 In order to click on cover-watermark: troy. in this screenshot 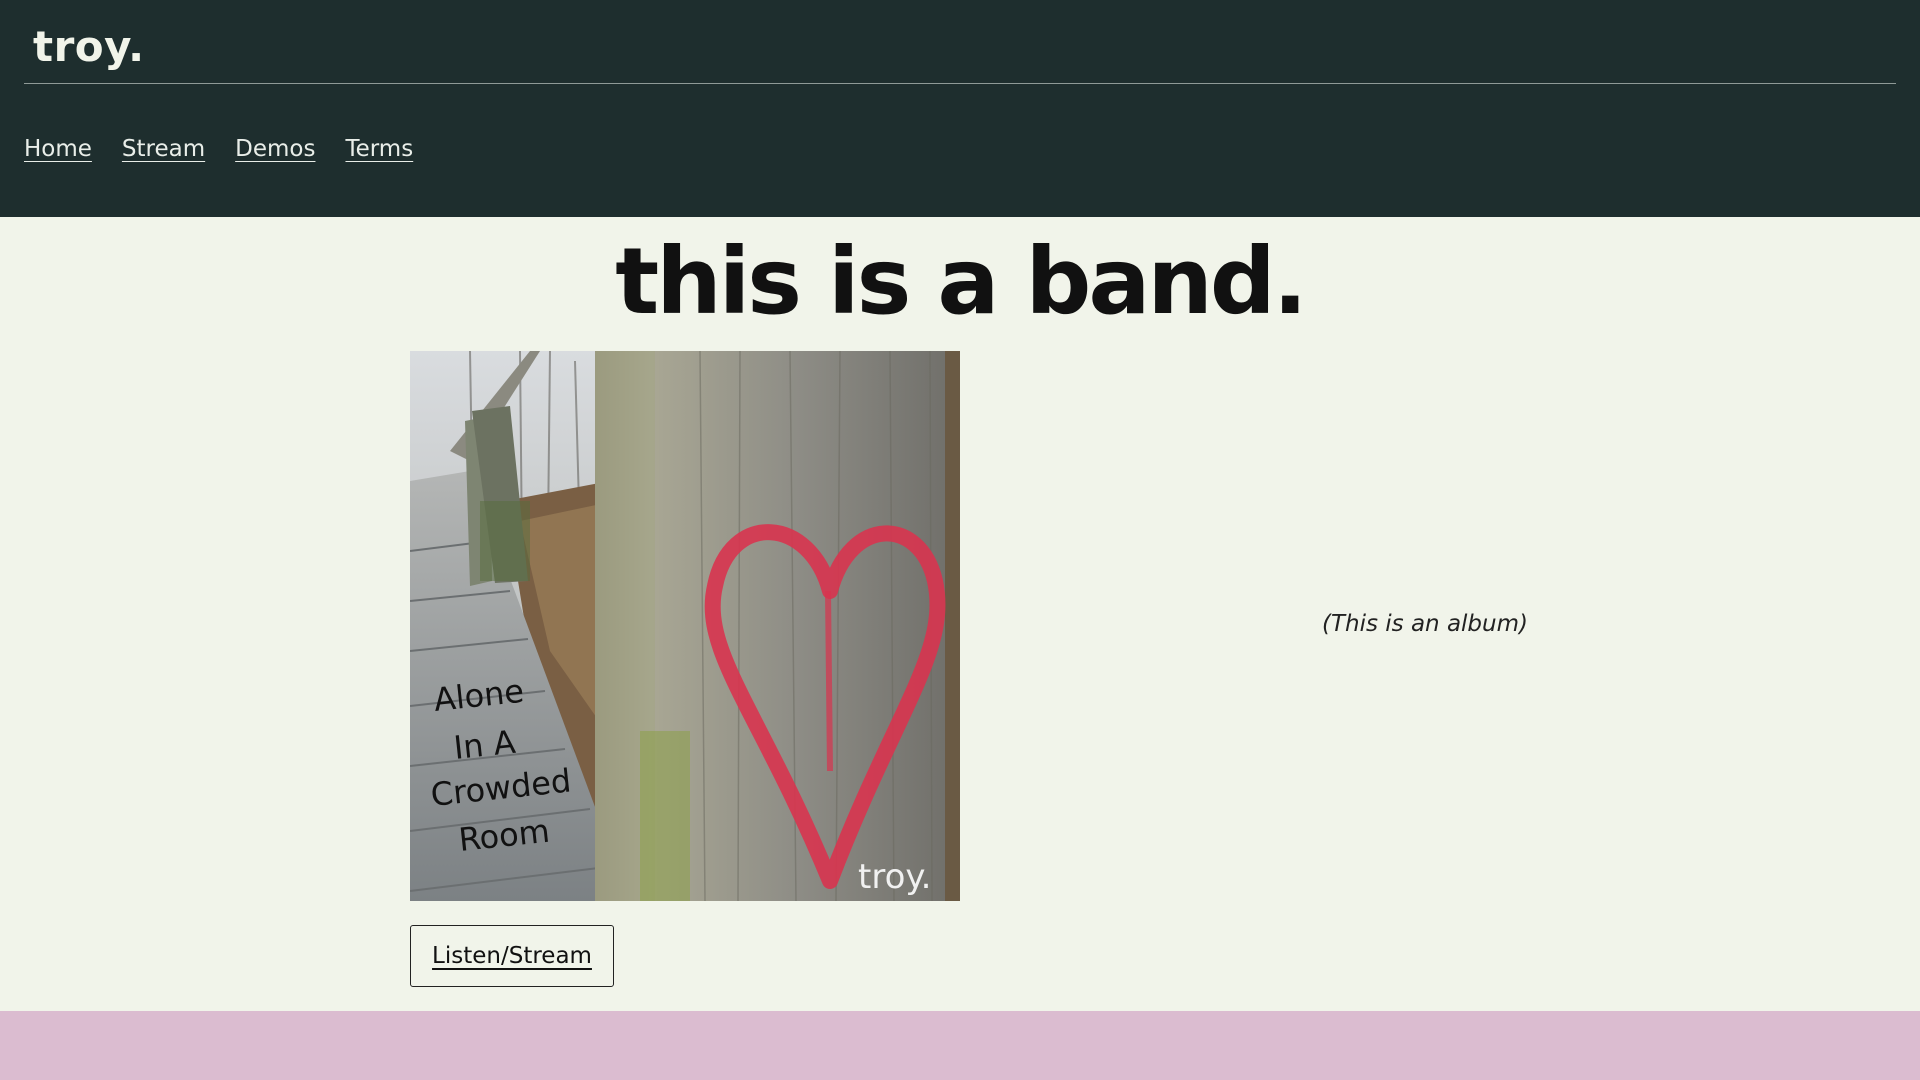, I will do `click(894, 877)`.